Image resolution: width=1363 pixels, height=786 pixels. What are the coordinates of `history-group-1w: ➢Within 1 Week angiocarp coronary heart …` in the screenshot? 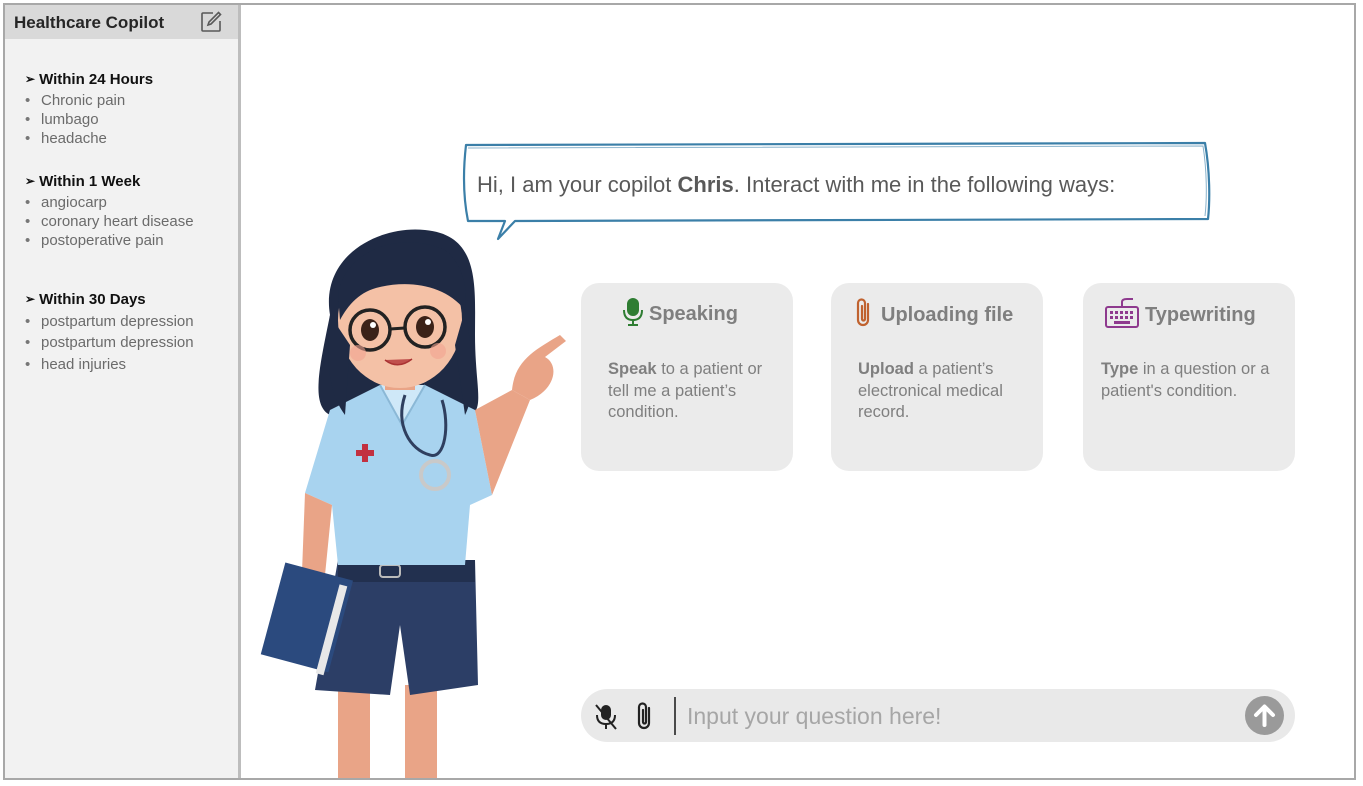 It's located at (109, 211).